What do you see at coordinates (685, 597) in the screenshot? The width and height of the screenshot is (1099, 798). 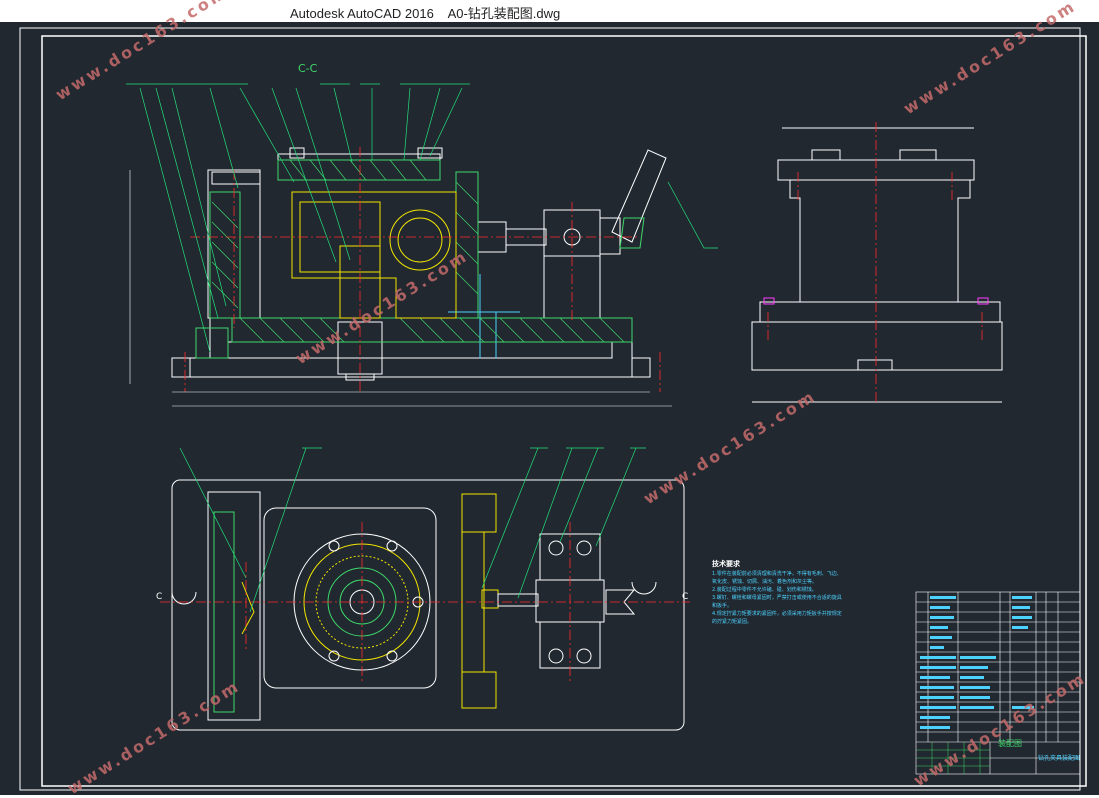 I see `cut-mark-right: C` at bounding box center [685, 597].